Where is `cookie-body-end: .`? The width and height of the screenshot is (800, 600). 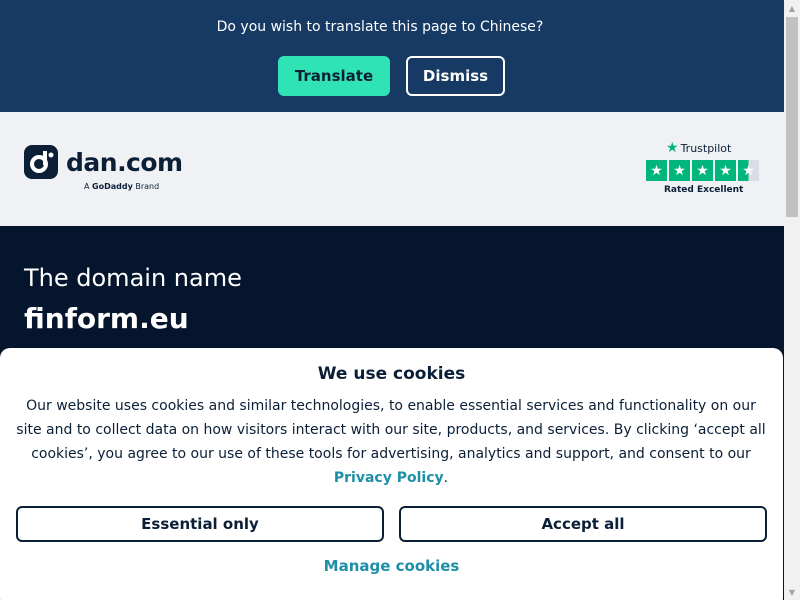
cookie-body-end: . is located at coordinates (446, 478).